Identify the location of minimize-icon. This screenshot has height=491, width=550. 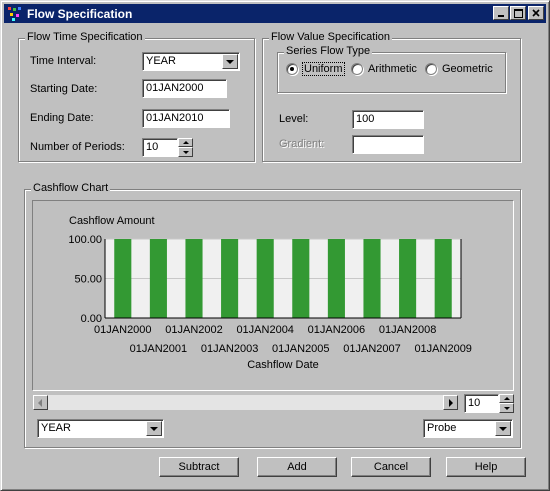
(501, 16).